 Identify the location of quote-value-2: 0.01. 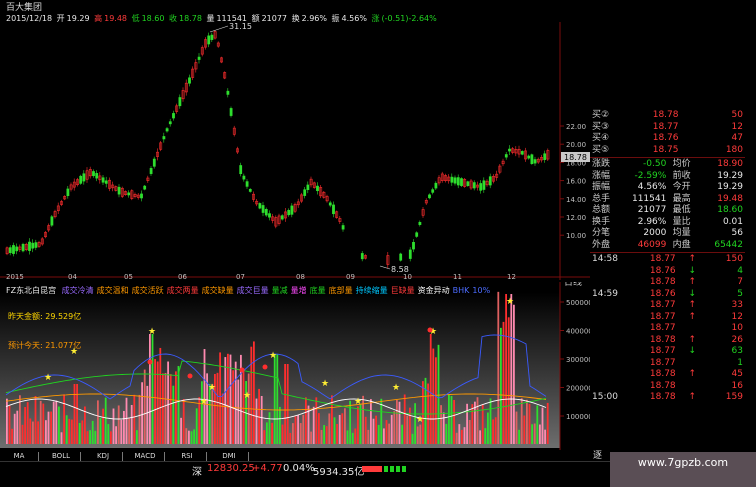
(732, 221).